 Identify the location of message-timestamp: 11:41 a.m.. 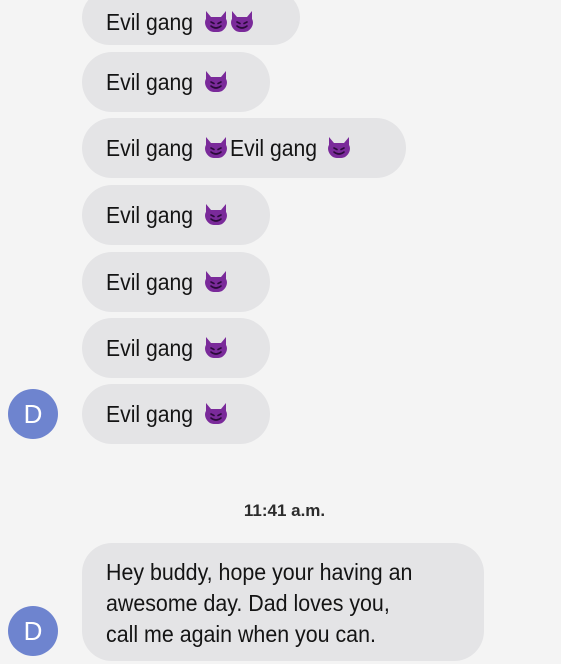
(284, 510).